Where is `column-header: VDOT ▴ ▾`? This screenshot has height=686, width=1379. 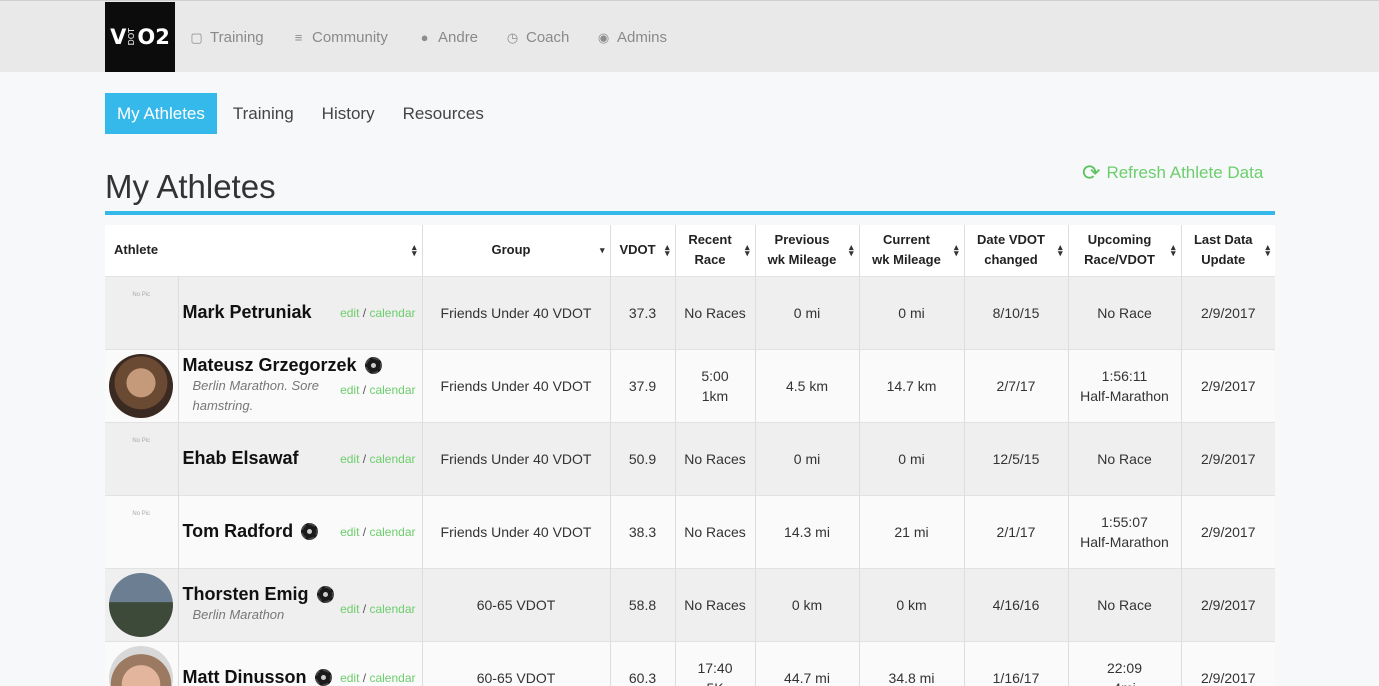
column-header: VDOT ▴ ▾ is located at coordinates (642, 250).